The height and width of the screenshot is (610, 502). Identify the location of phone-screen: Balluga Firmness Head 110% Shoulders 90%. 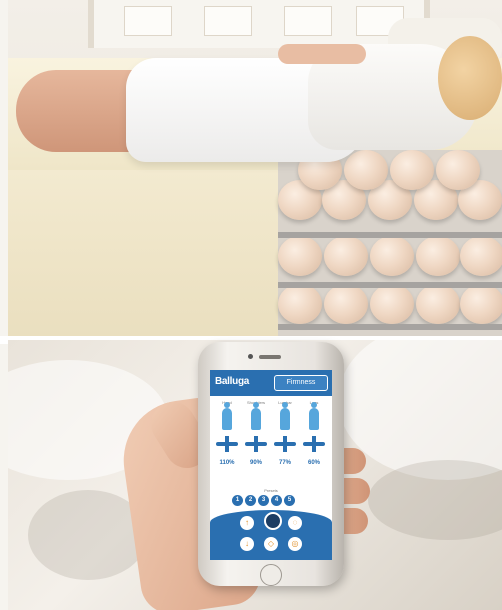
(271, 465).